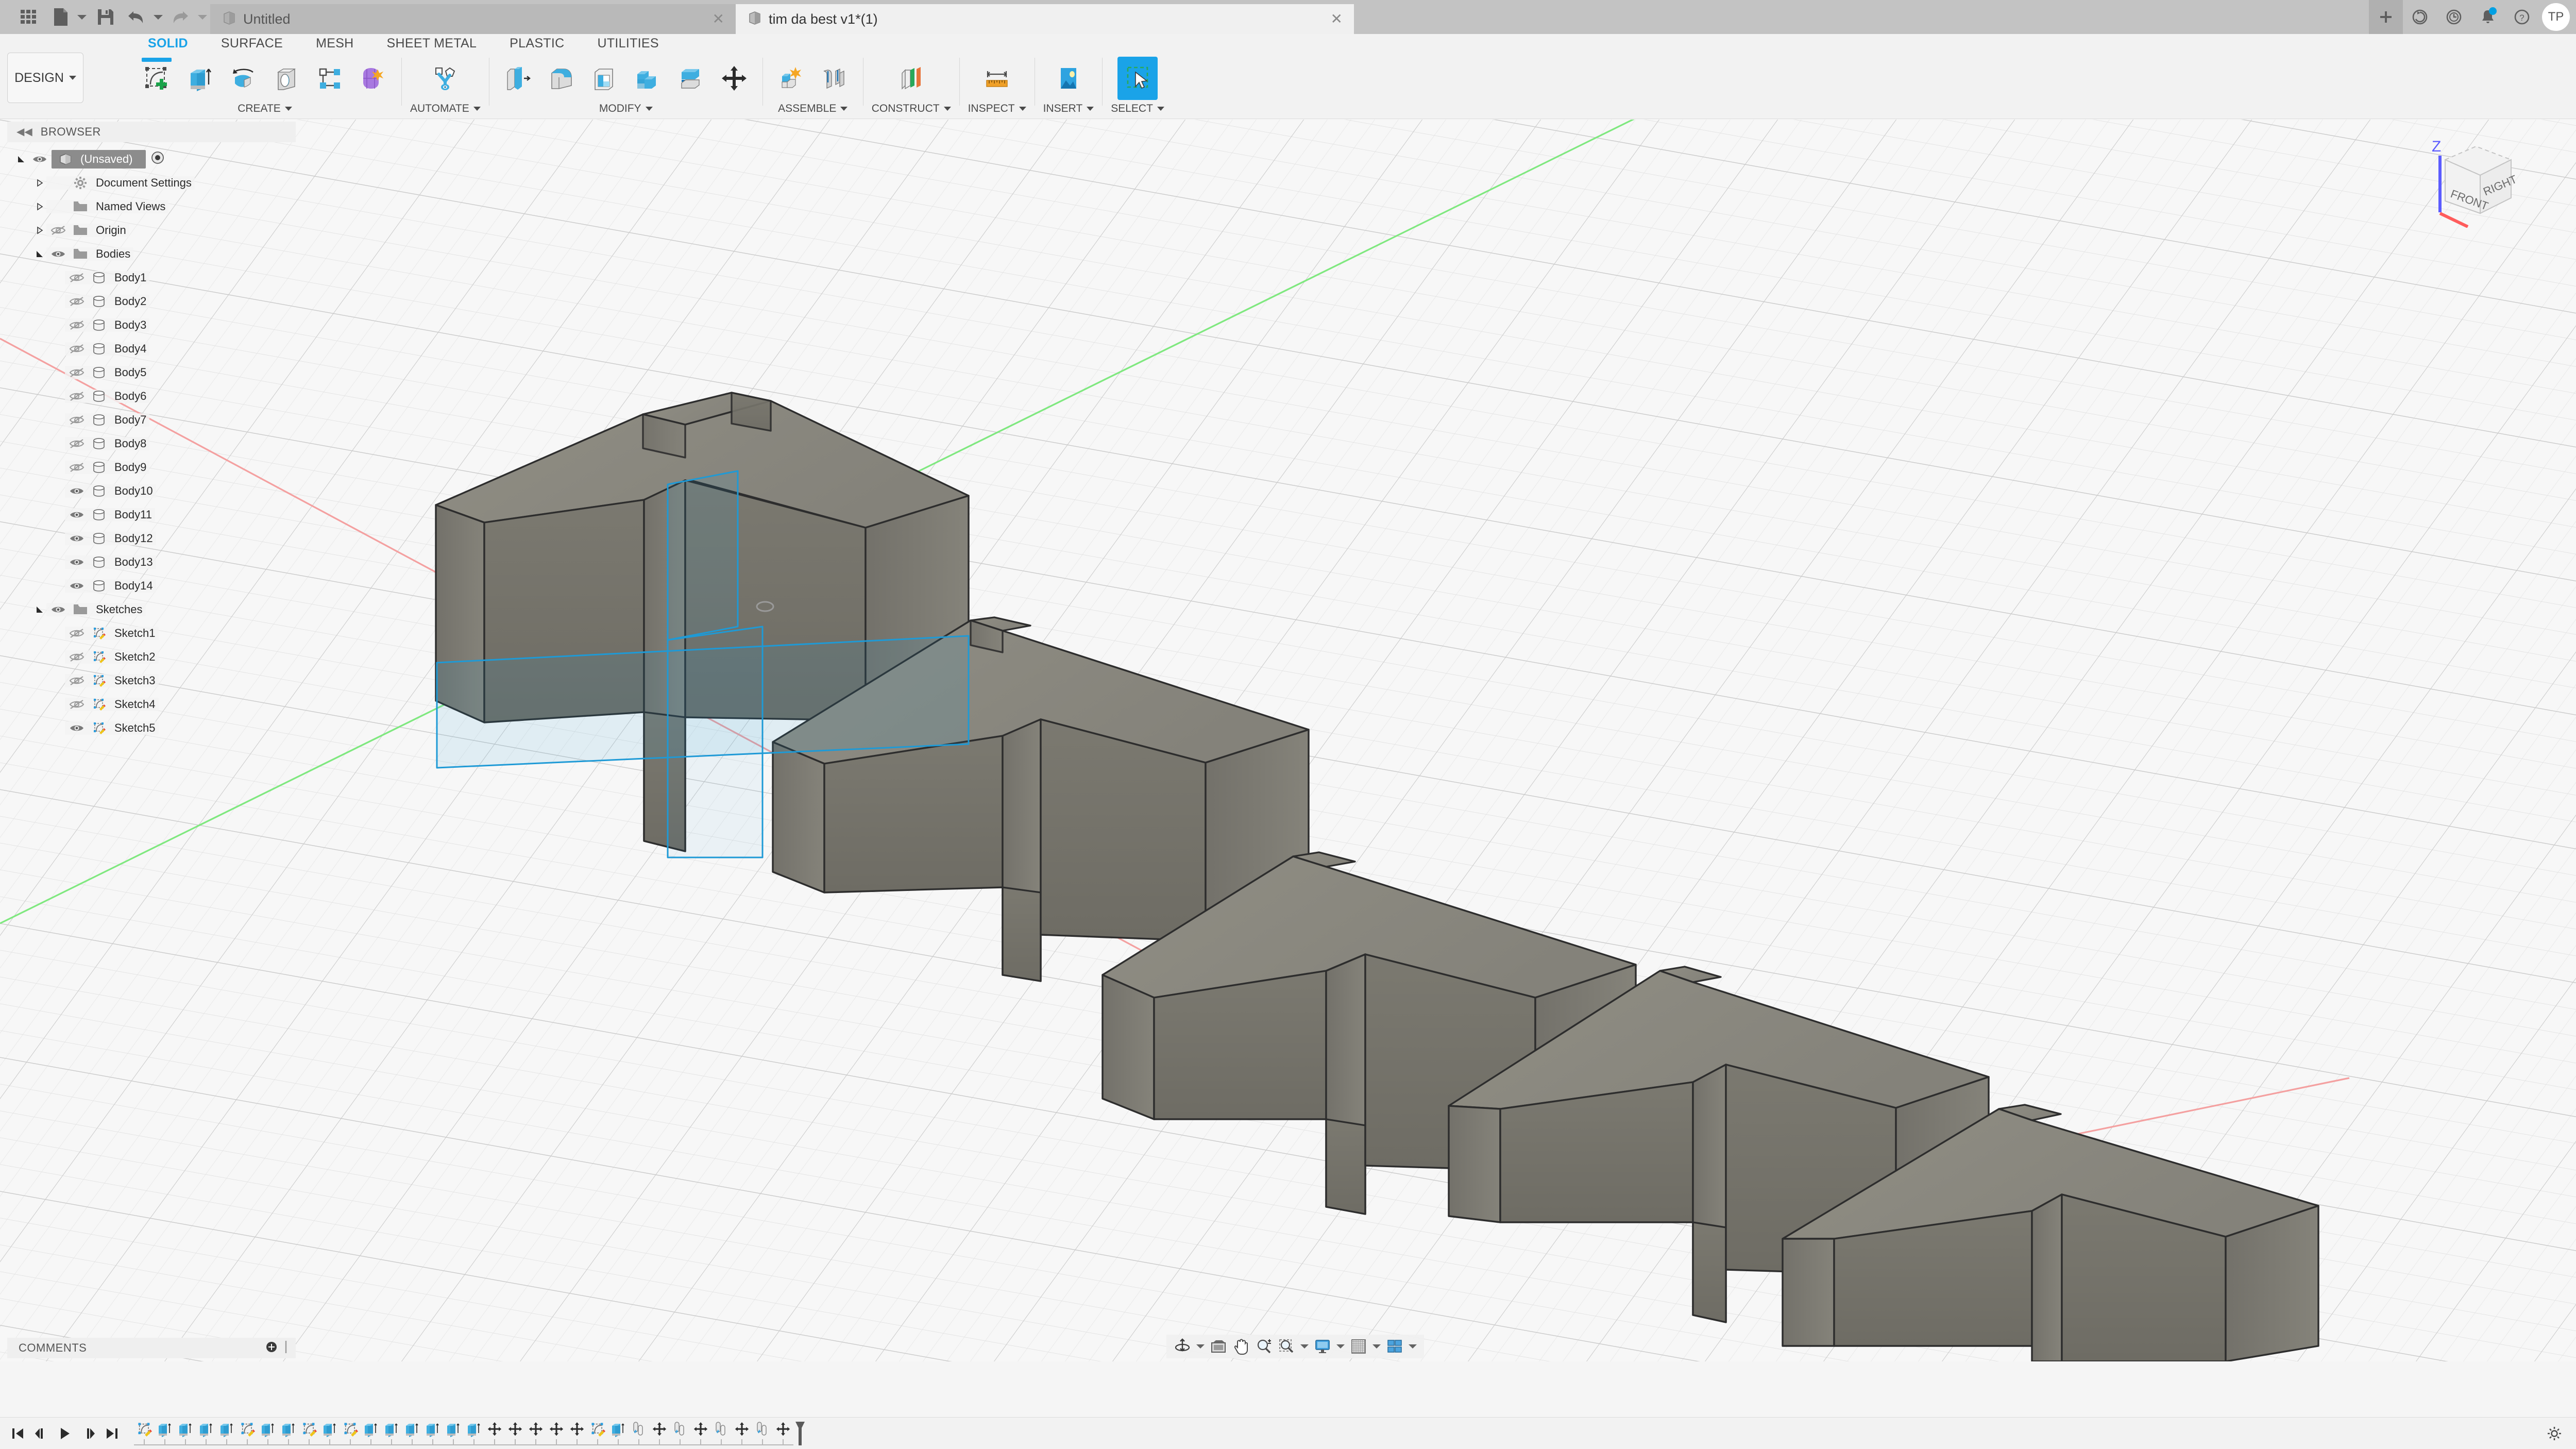  What do you see at coordinates (1264, 1346) in the screenshot?
I see `zoom-icon` at bounding box center [1264, 1346].